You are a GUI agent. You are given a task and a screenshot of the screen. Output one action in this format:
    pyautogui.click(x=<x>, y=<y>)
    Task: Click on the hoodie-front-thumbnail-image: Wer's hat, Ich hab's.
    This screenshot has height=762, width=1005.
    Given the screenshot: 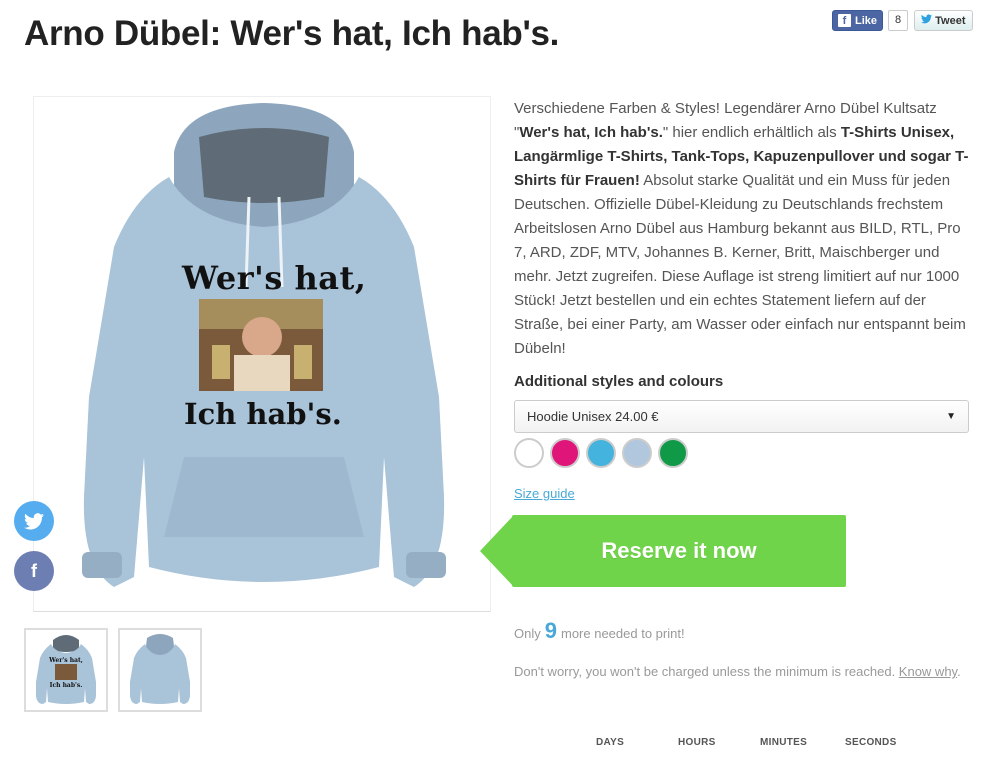 What is the action you would take?
    pyautogui.click(x=66, y=669)
    